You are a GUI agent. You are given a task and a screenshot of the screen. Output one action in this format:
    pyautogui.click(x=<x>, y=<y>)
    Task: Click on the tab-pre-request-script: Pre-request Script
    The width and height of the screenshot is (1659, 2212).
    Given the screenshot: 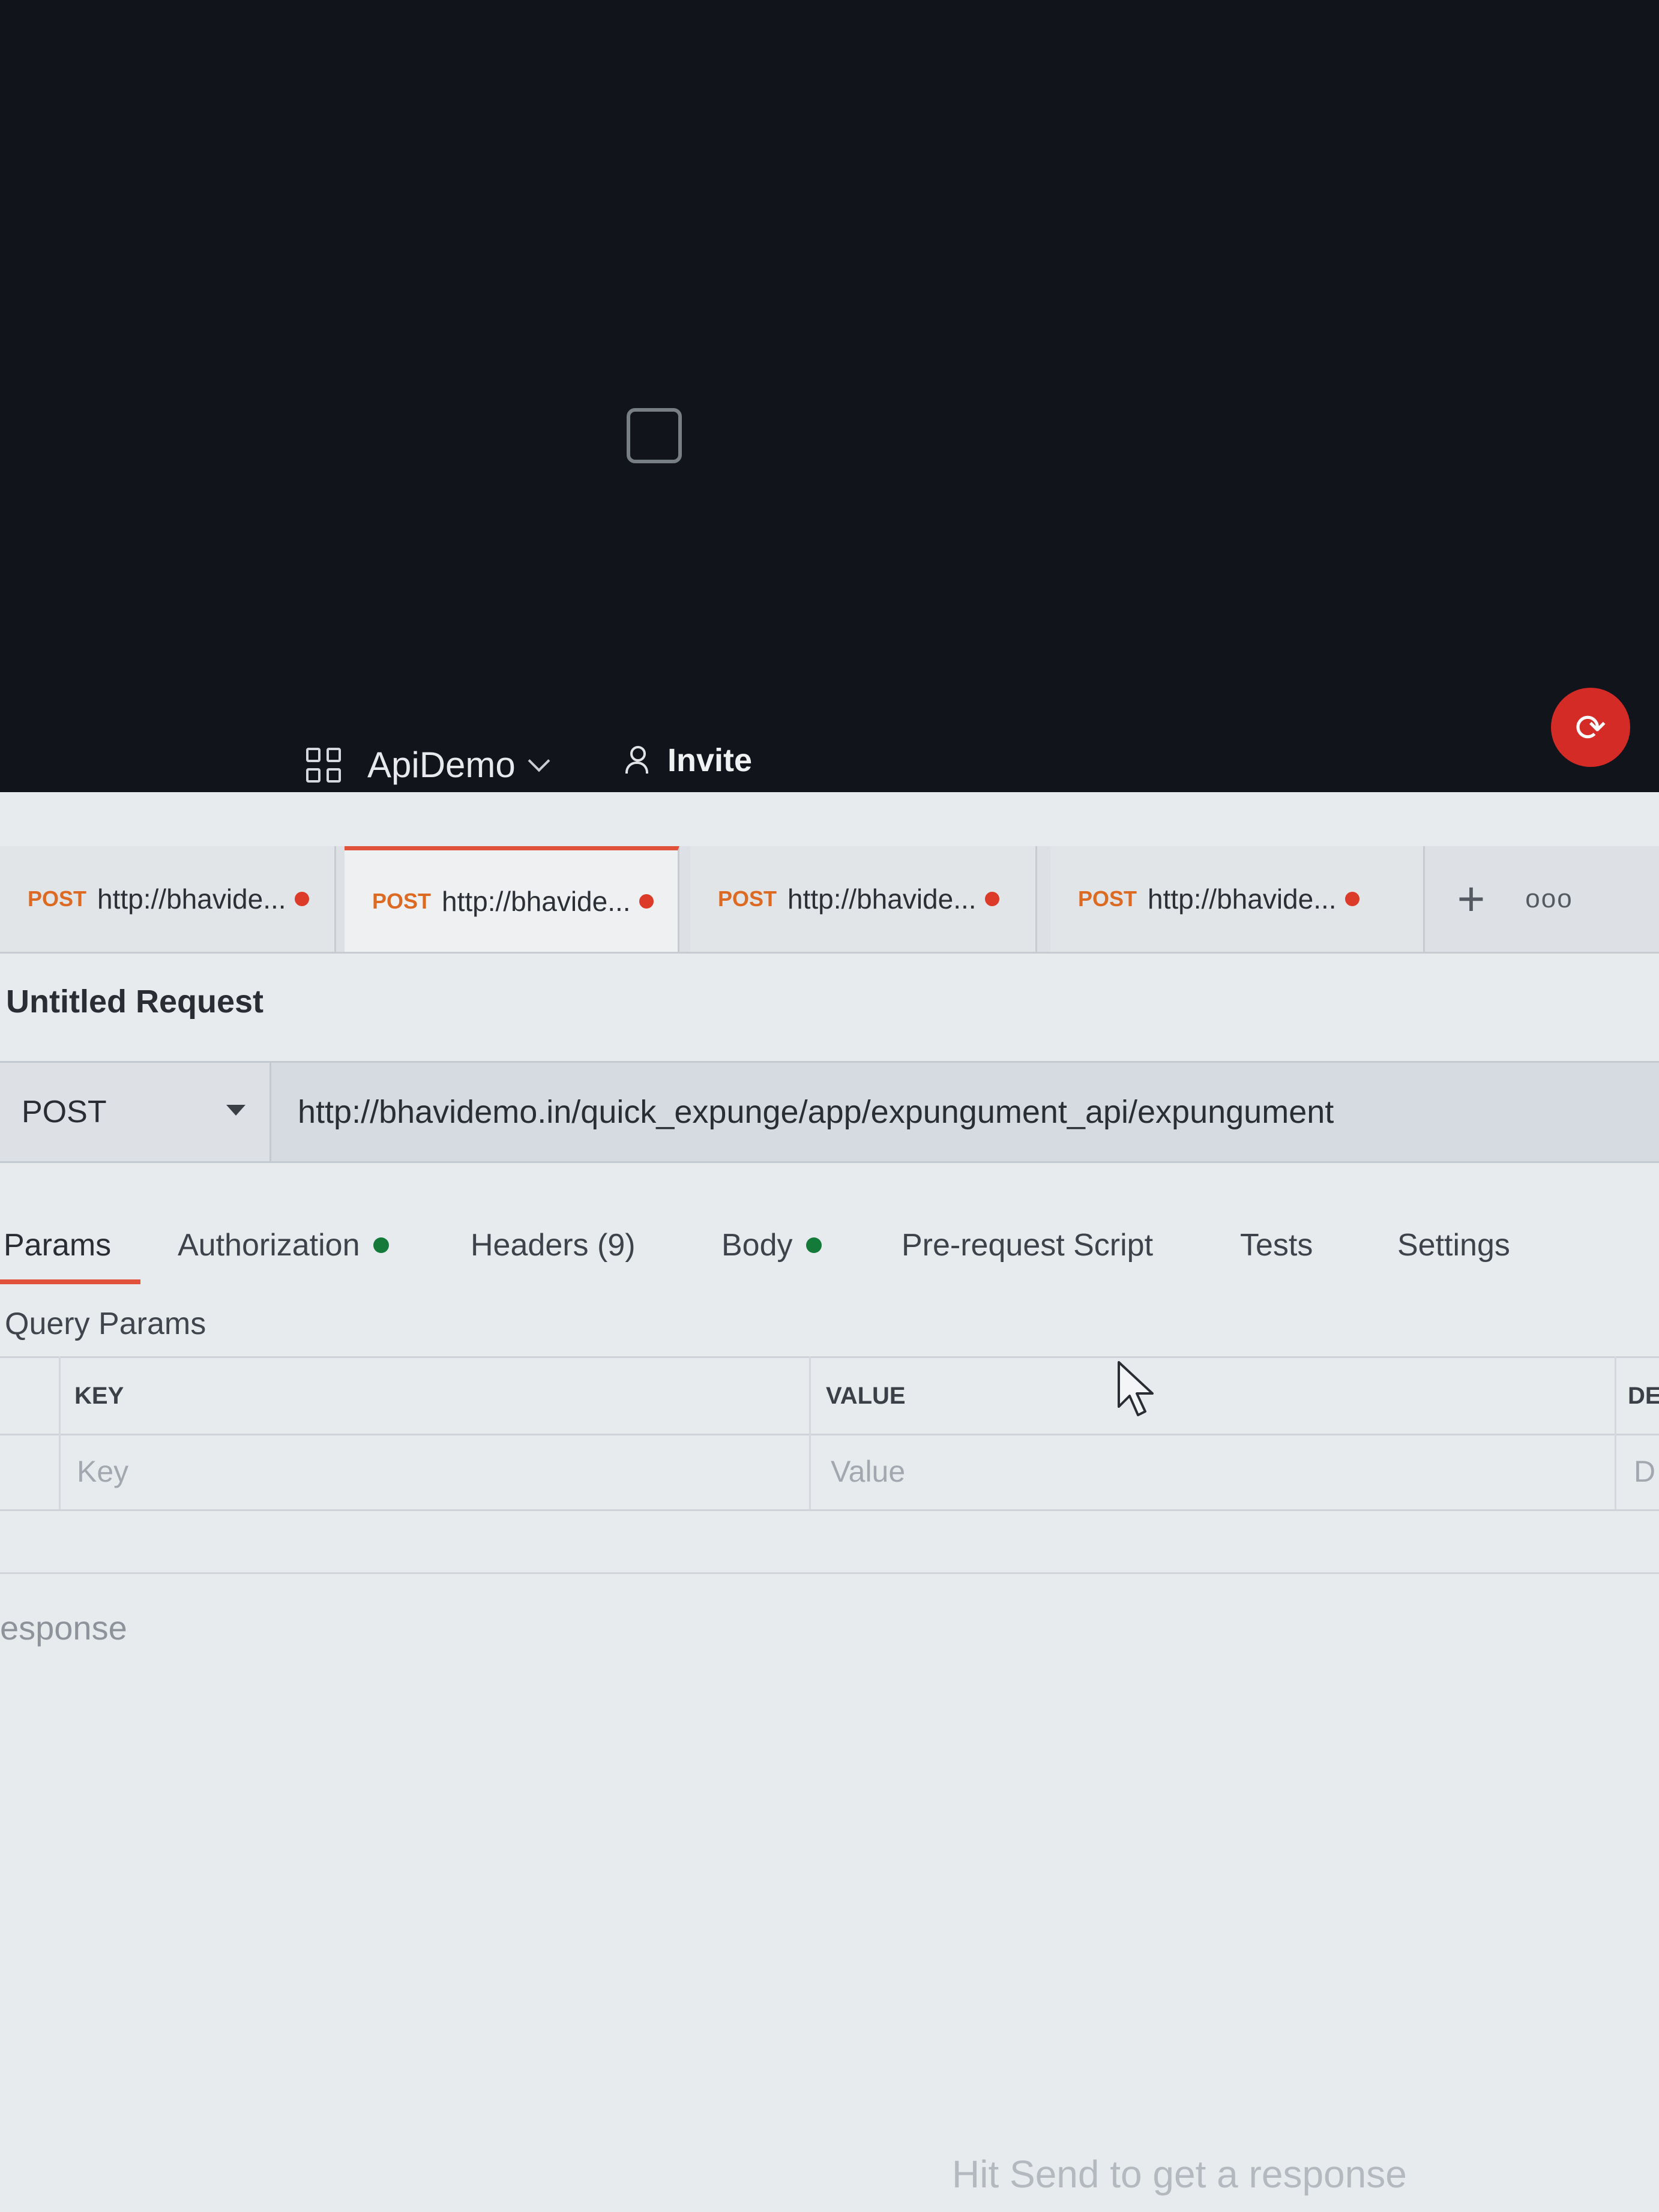 What is the action you would take?
    pyautogui.click(x=1027, y=1245)
    